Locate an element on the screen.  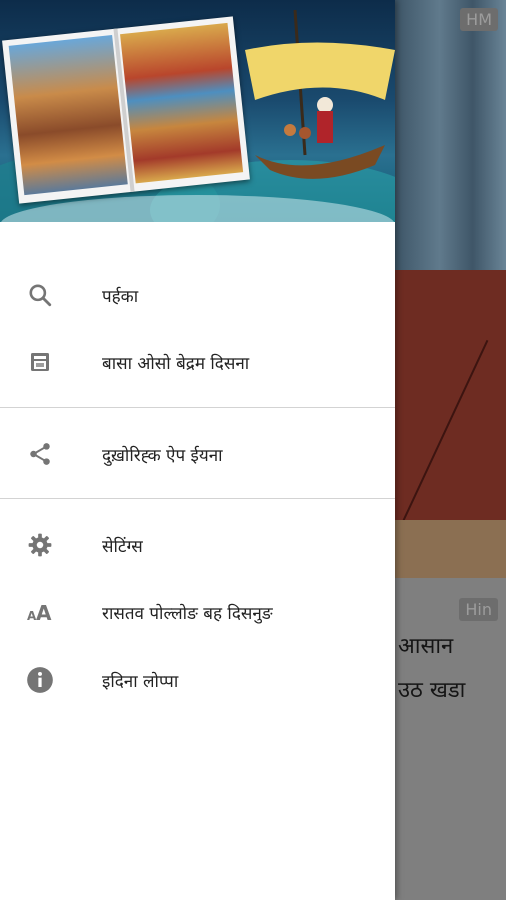
menu-item-label: सेटिंग्स is located at coordinates (122, 546).